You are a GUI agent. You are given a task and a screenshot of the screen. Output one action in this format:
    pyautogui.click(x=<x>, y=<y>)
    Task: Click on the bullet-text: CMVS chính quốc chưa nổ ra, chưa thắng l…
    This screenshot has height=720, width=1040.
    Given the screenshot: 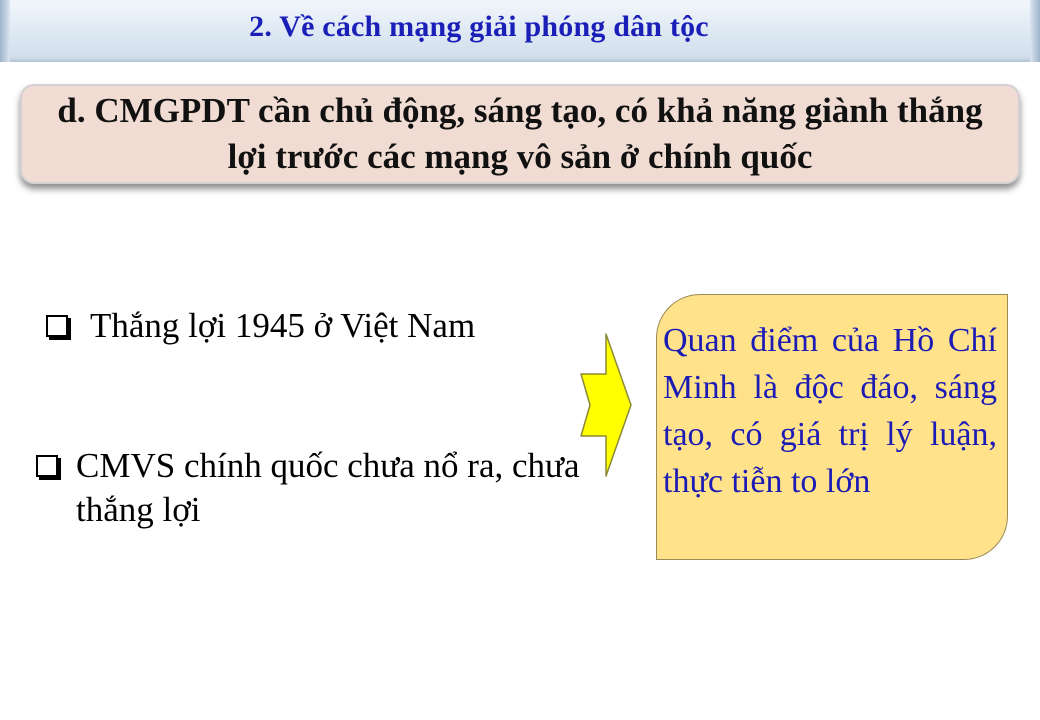 What is the action you would take?
    pyautogui.click(x=328, y=487)
    